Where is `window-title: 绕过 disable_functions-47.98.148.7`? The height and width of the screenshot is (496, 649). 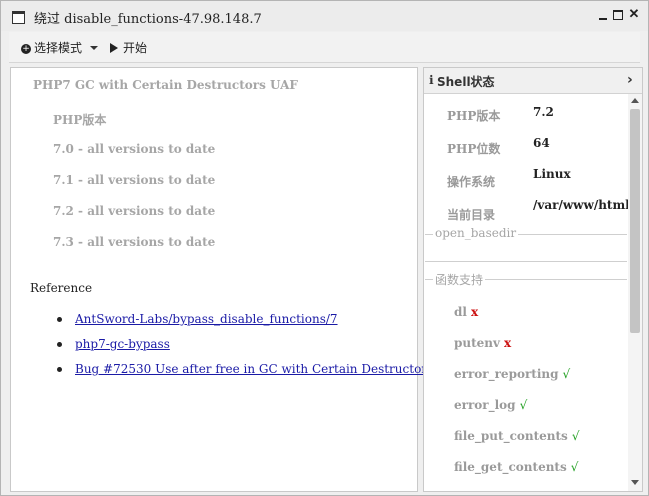
window-title: 绕过 disable_functions-47.98.148.7 is located at coordinates (148, 19).